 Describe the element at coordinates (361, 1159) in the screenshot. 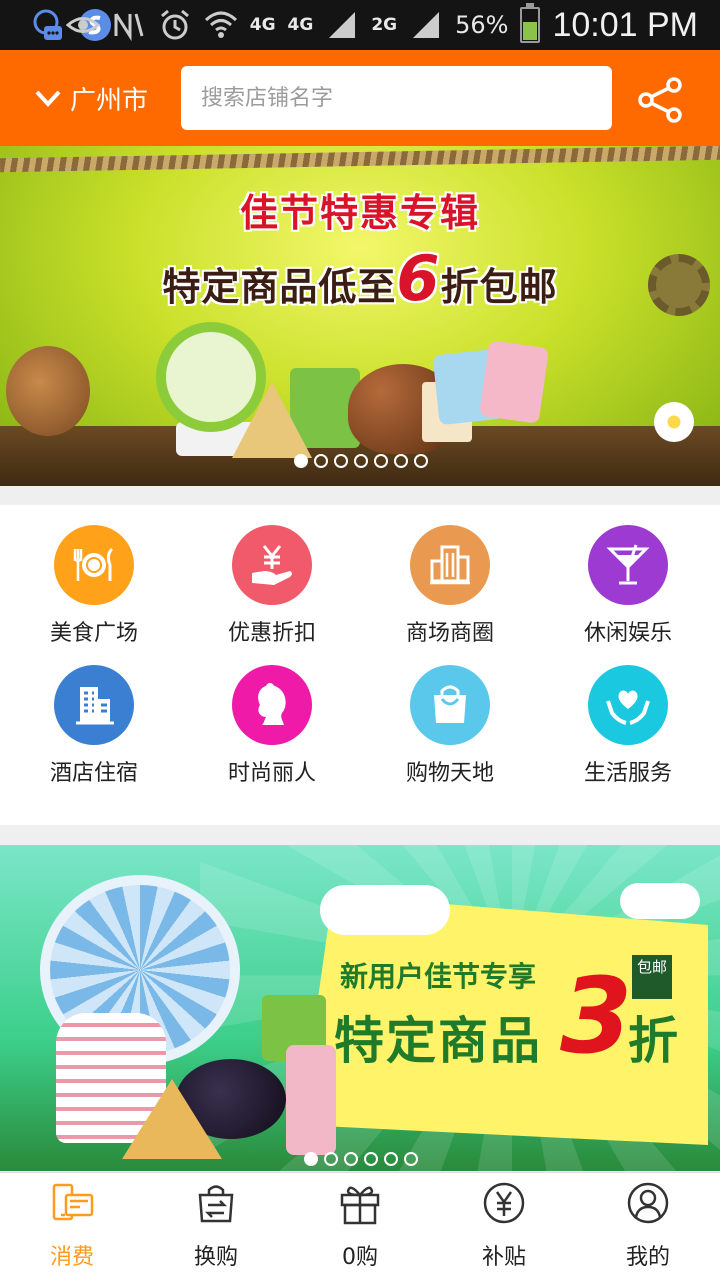

I see `banner2-pager` at that location.